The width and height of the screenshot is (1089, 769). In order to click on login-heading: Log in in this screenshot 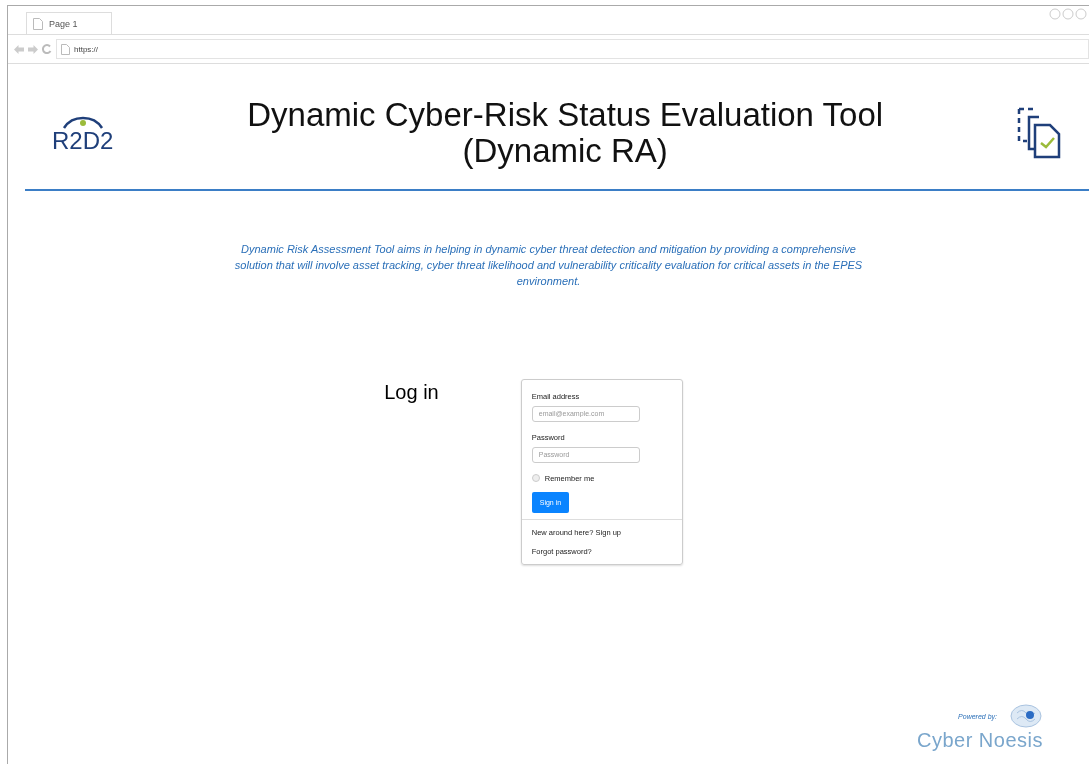, I will do `click(411, 392)`.